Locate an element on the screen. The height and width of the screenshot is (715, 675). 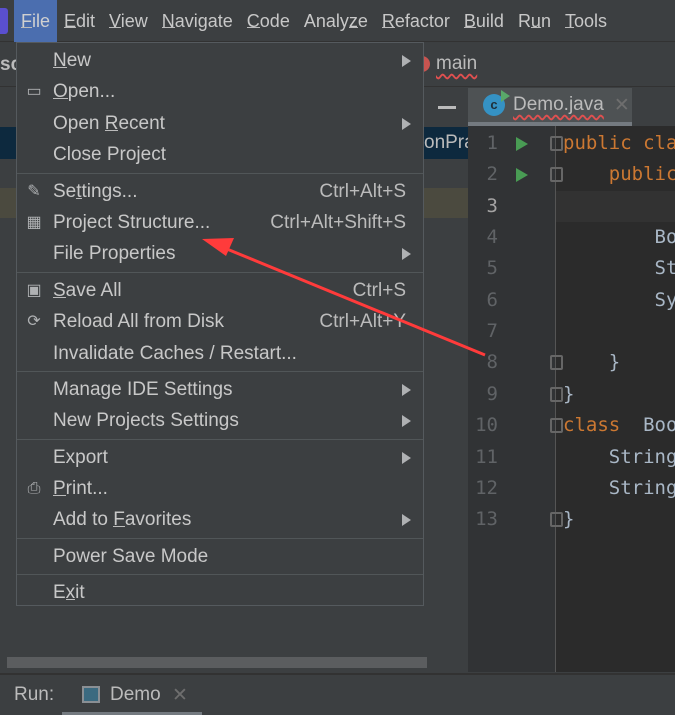
annotation-arrow is located at coordinates (344, 297).